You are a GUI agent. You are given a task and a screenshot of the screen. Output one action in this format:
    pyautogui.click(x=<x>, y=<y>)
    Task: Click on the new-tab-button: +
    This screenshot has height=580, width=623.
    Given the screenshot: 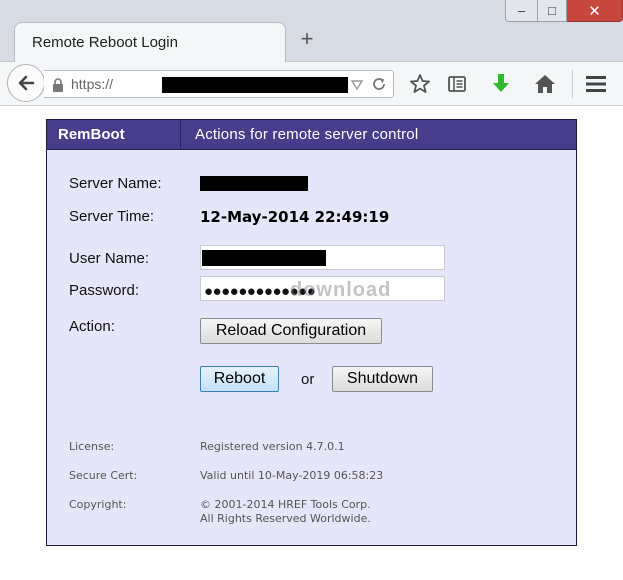 What is the action you would take?
    pyautogui.click(x=307, y=39)
    